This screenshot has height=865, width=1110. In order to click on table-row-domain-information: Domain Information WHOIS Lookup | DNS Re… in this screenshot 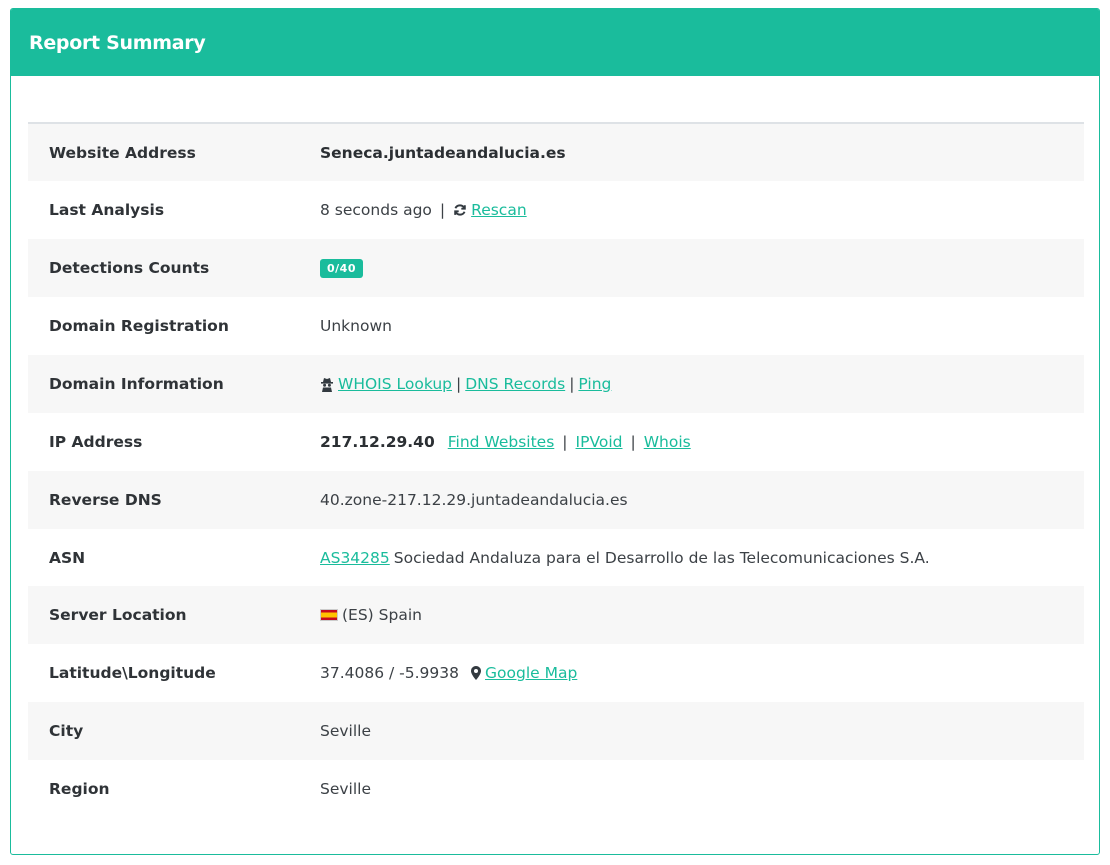, I will do `click(556, 384)`.